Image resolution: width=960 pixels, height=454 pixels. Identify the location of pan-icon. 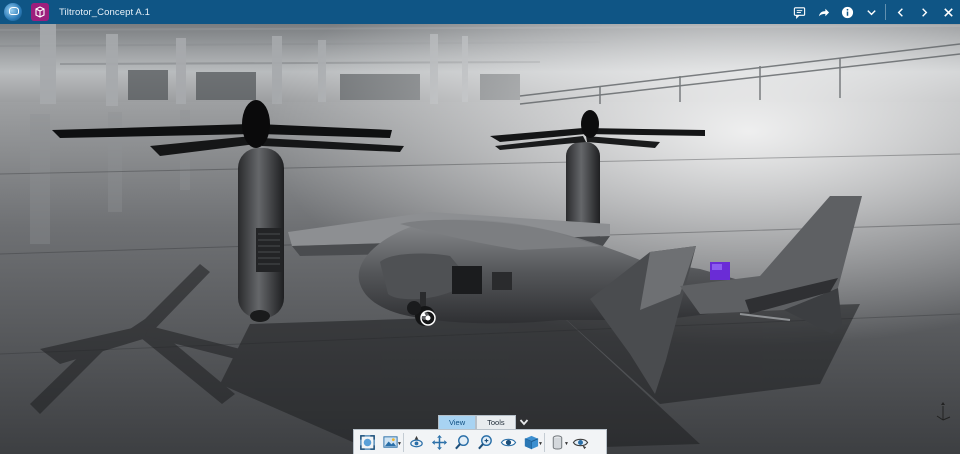
(439, 442).